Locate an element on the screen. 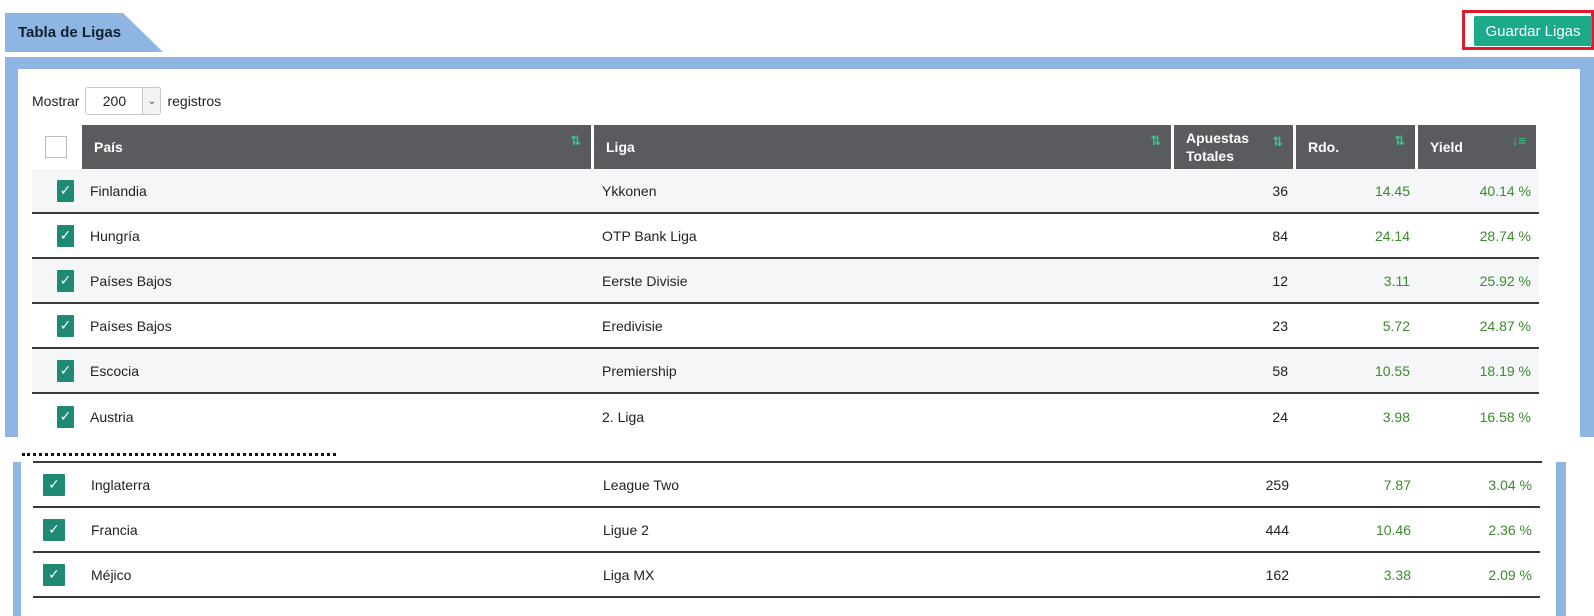 Image resolution: width=1594 pixels, height=616 pixels. chevron-down-icon: ⌄ is located at coordinates (151, 101).